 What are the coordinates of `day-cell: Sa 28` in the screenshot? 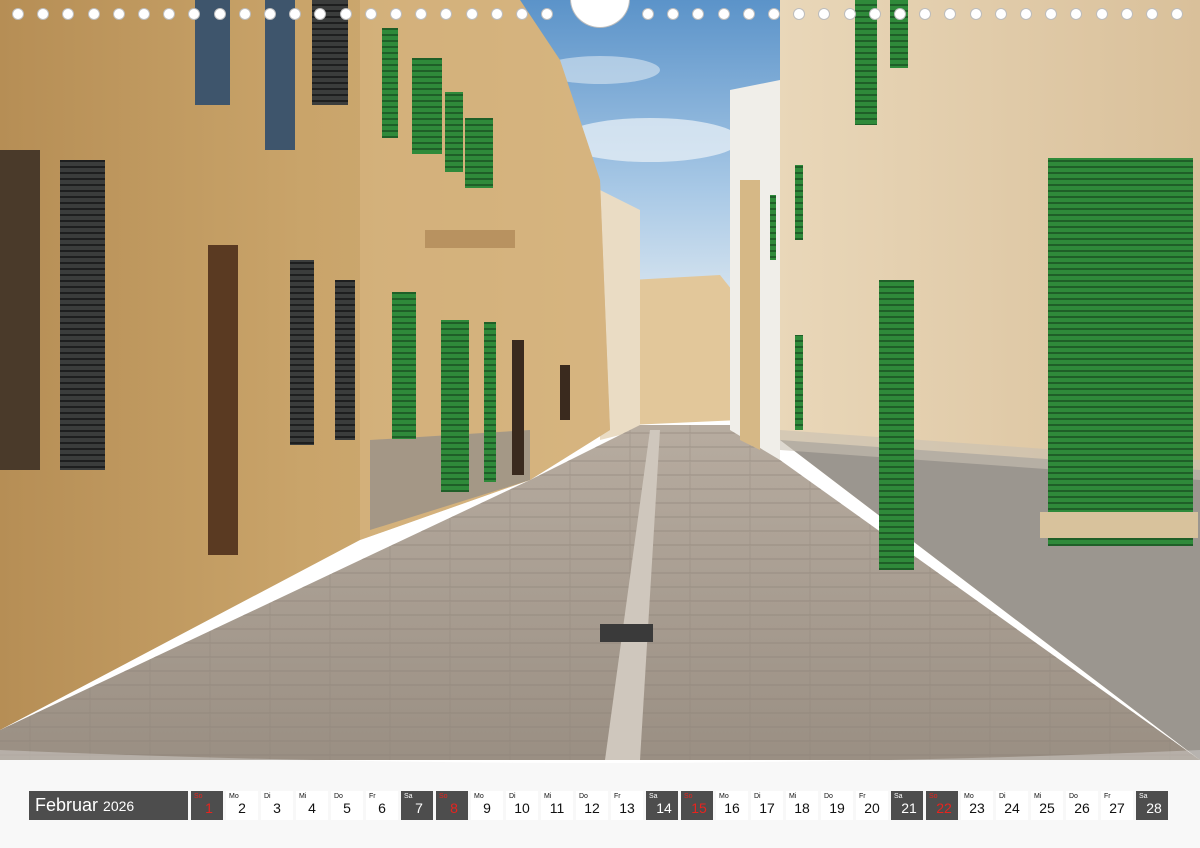 It's located at (1152, 805).